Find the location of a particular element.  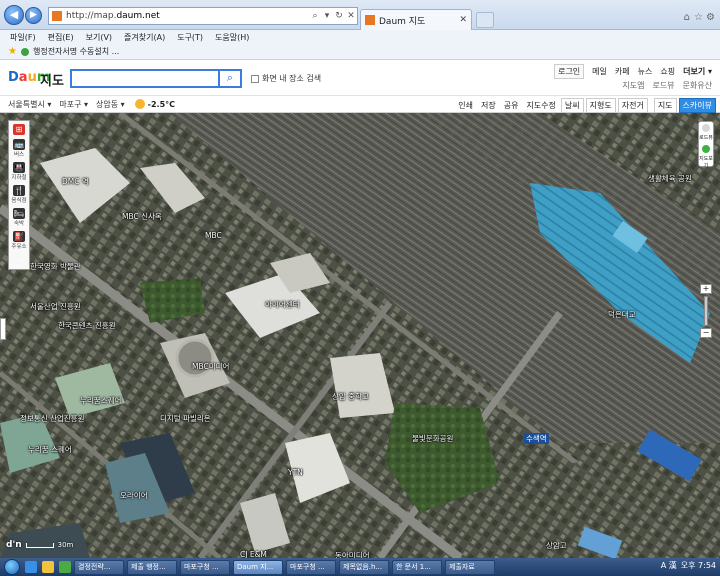

link-map-app: 지도앱 is located at coordinates (633, 85).